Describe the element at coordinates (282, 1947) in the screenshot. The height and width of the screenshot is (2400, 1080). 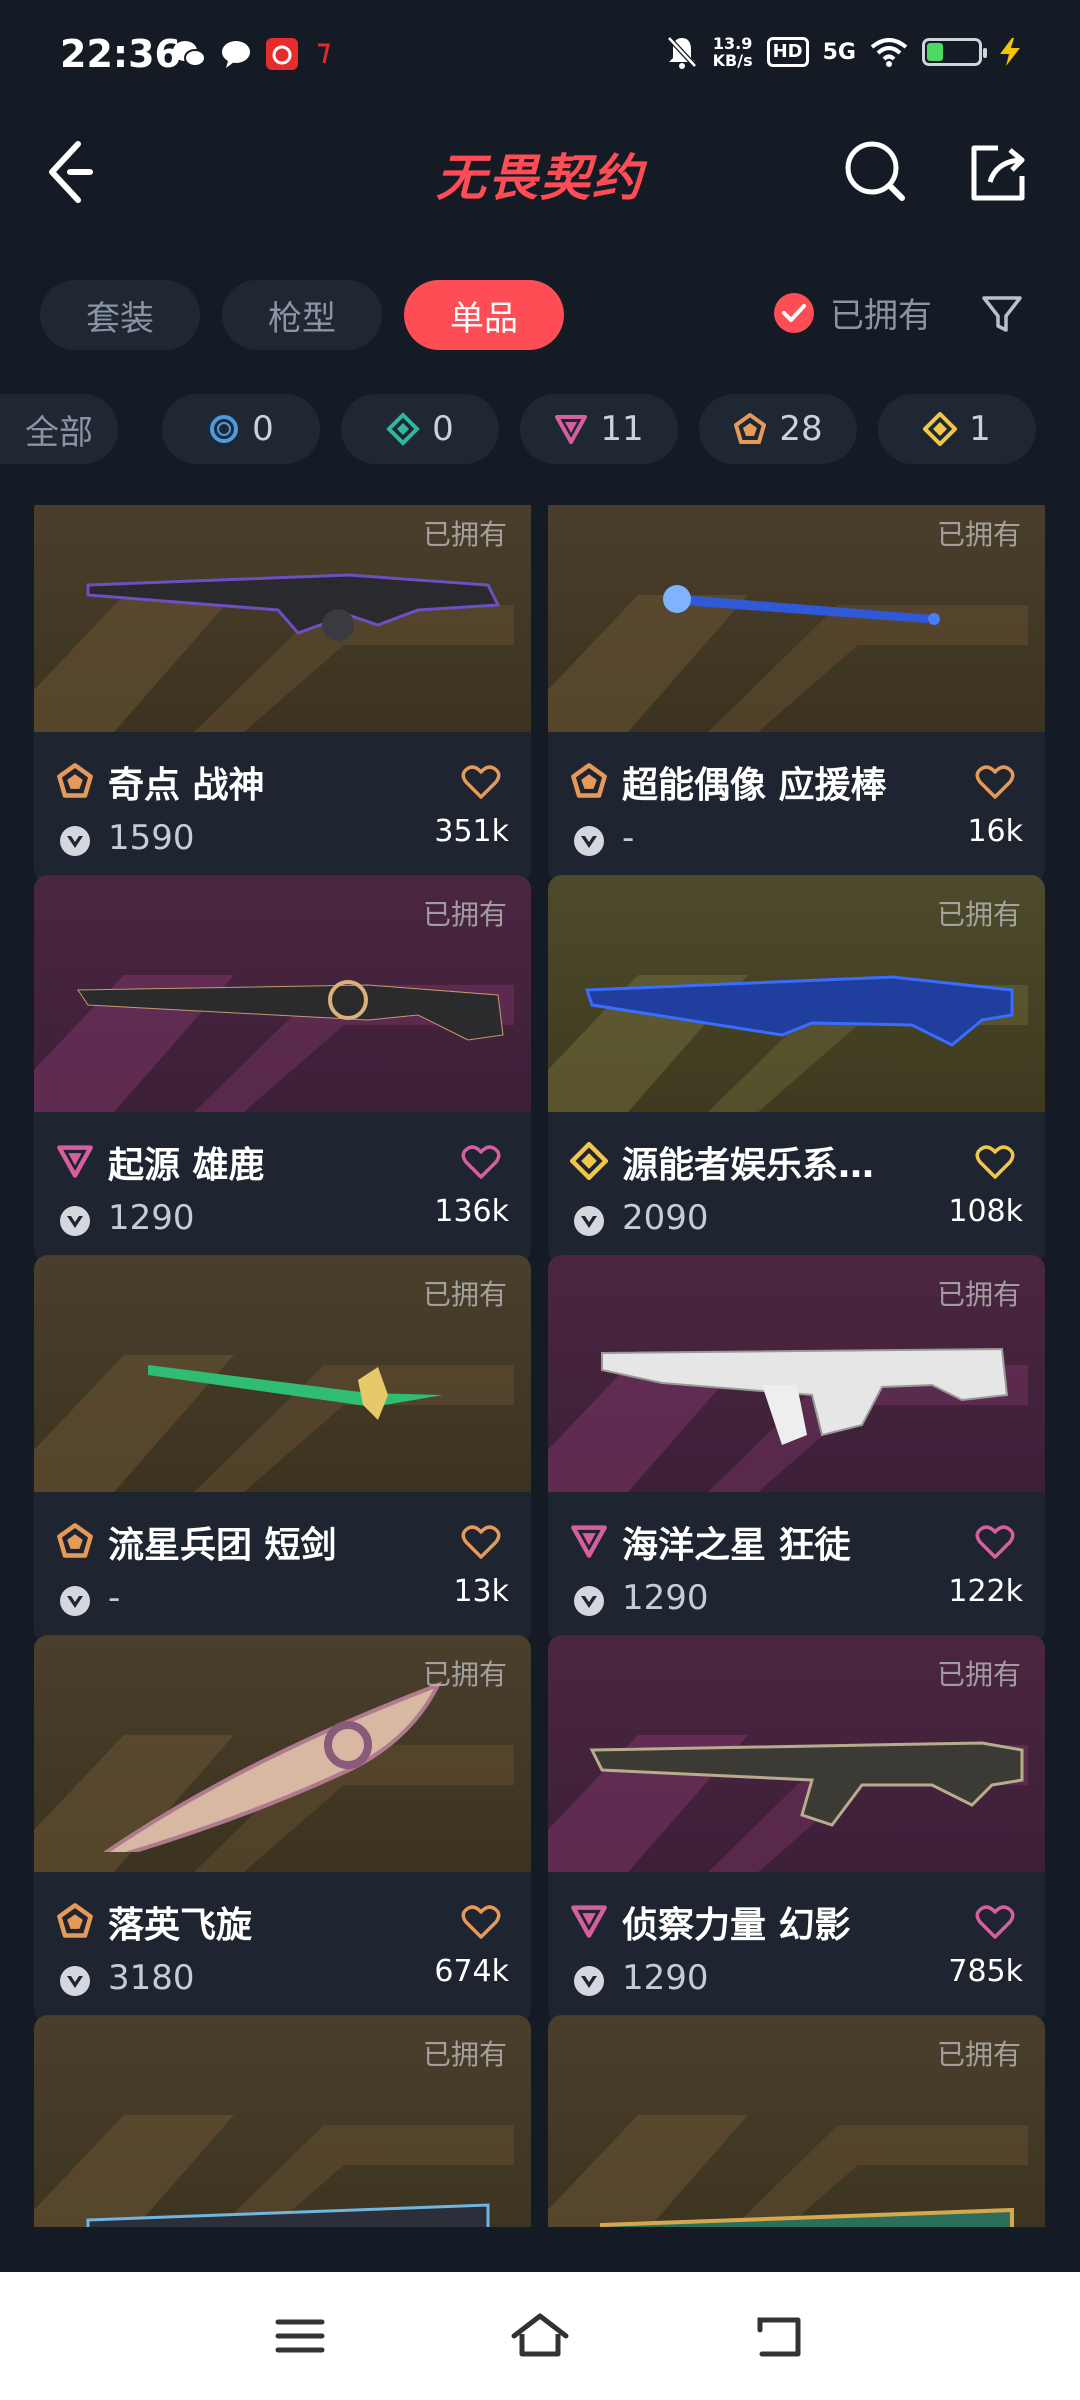
I see `item-info: 落英飞旋 3180 674k` at that location.